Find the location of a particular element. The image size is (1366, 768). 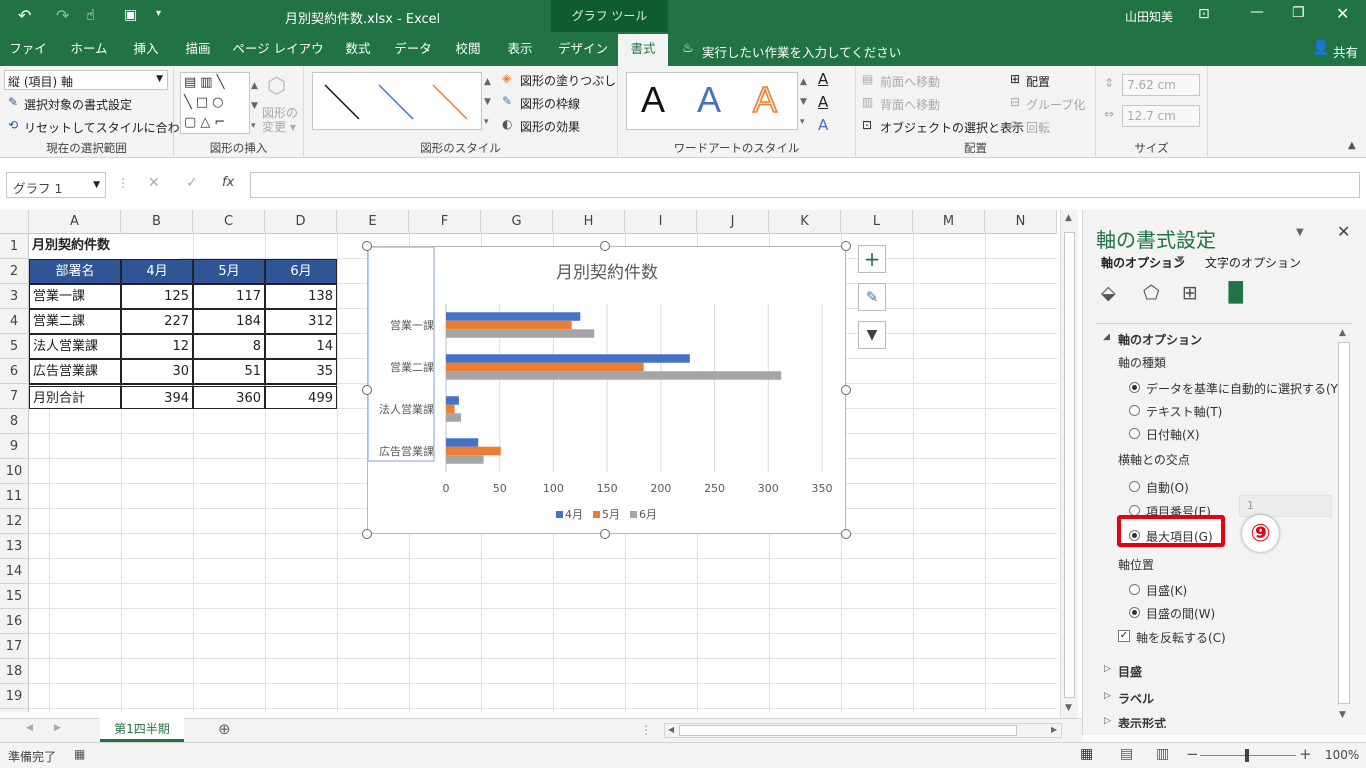

radio-between-ticks is located at coordinates (1134, 612).